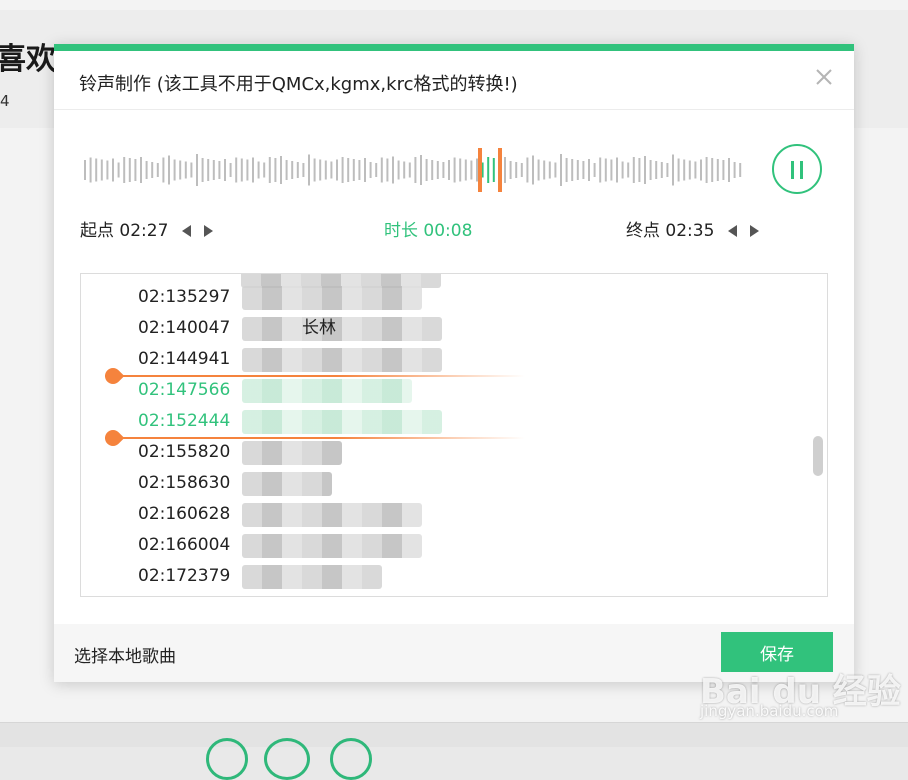  I want to click on waveform-start-handle, so click(480, 170).